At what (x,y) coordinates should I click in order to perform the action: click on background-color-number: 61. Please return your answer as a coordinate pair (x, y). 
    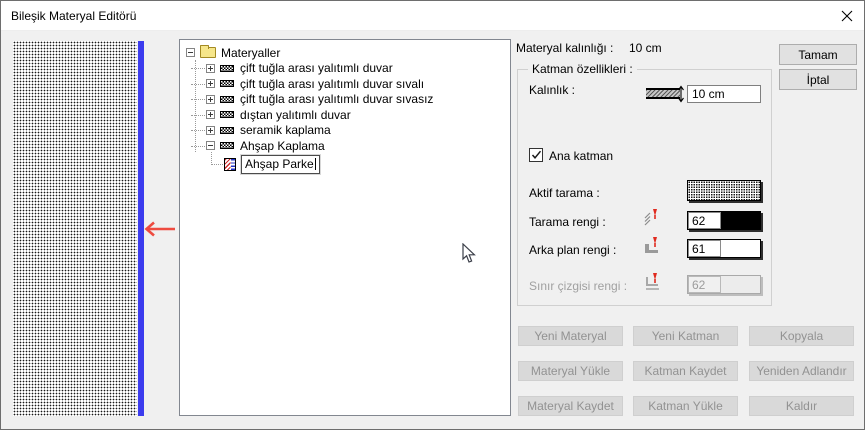
    Looking at the image, I should click on (704, 248).